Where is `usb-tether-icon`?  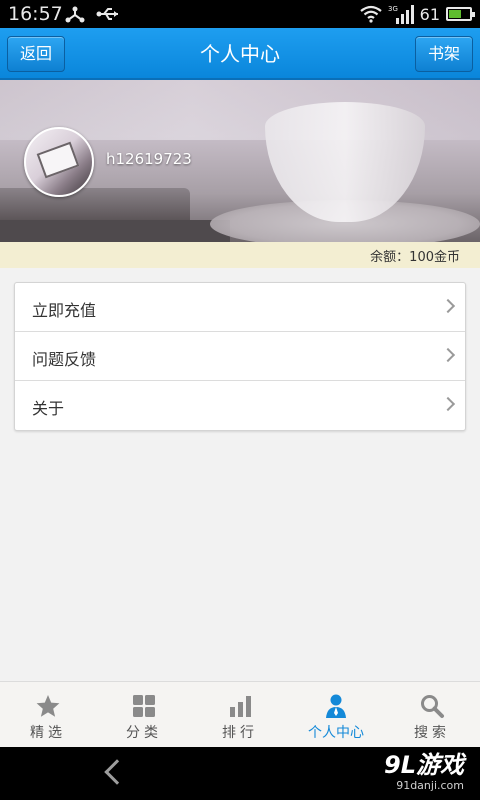
usb-tether-icon is located at coordinates (75, 14).